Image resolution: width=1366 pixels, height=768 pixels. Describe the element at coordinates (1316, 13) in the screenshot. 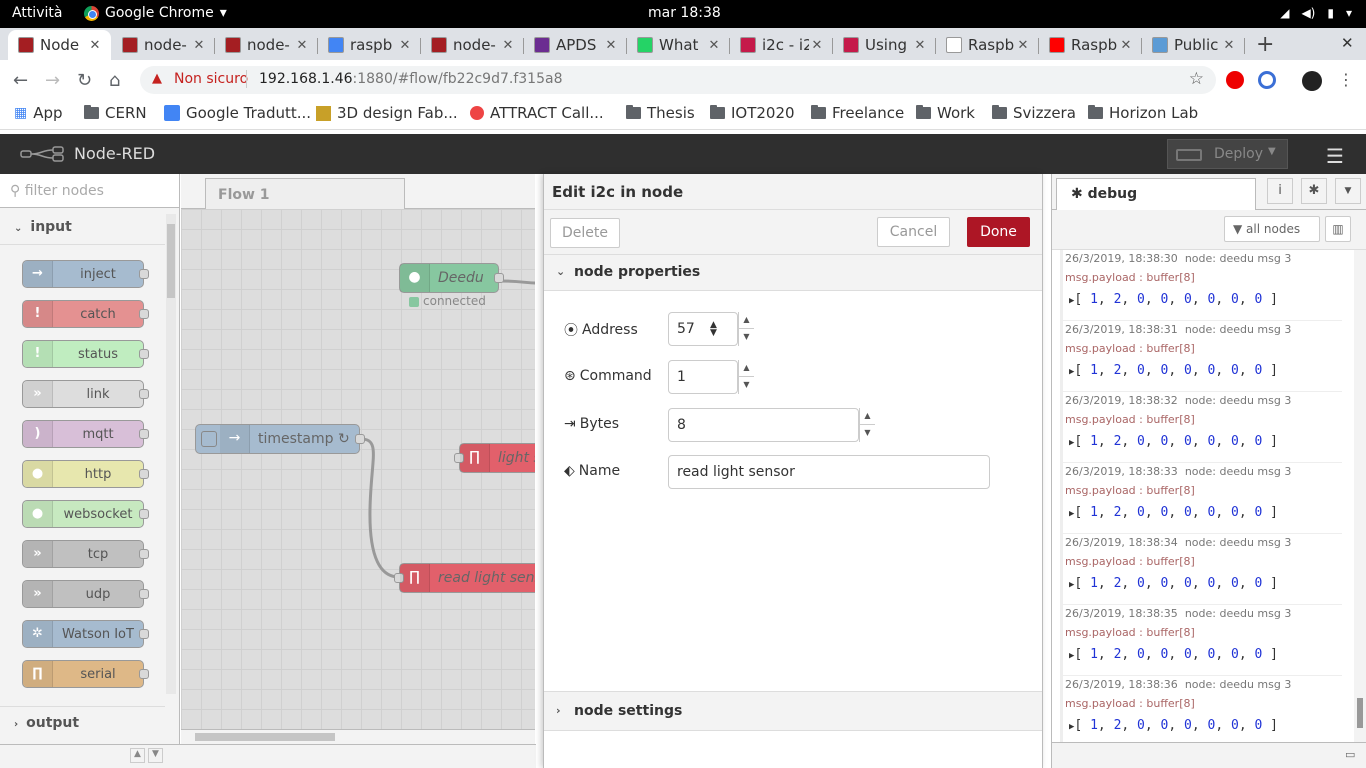

I see `system-tray: ◢ ◀) ▮ ▾` at that location.